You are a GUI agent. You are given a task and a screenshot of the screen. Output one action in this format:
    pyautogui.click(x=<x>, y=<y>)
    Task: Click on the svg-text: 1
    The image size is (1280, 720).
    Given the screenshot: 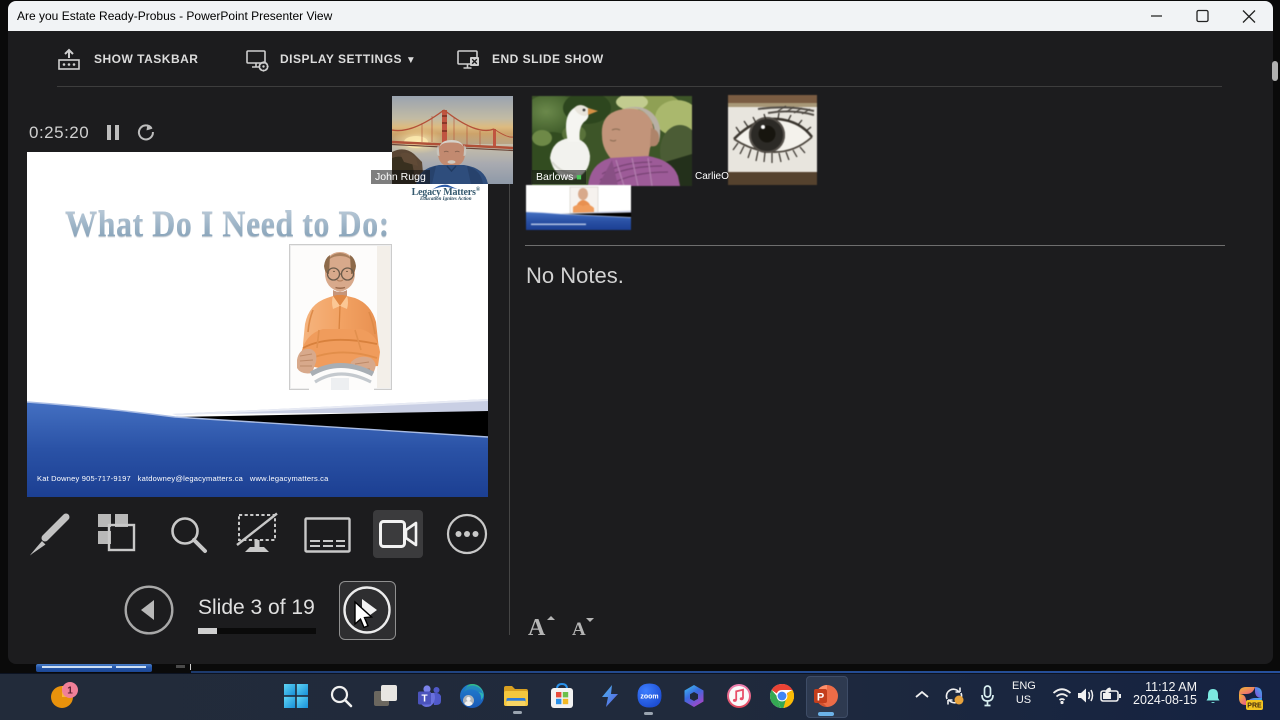 What is the action you would take?
    pyautogui.click(x=70, y=691)
    